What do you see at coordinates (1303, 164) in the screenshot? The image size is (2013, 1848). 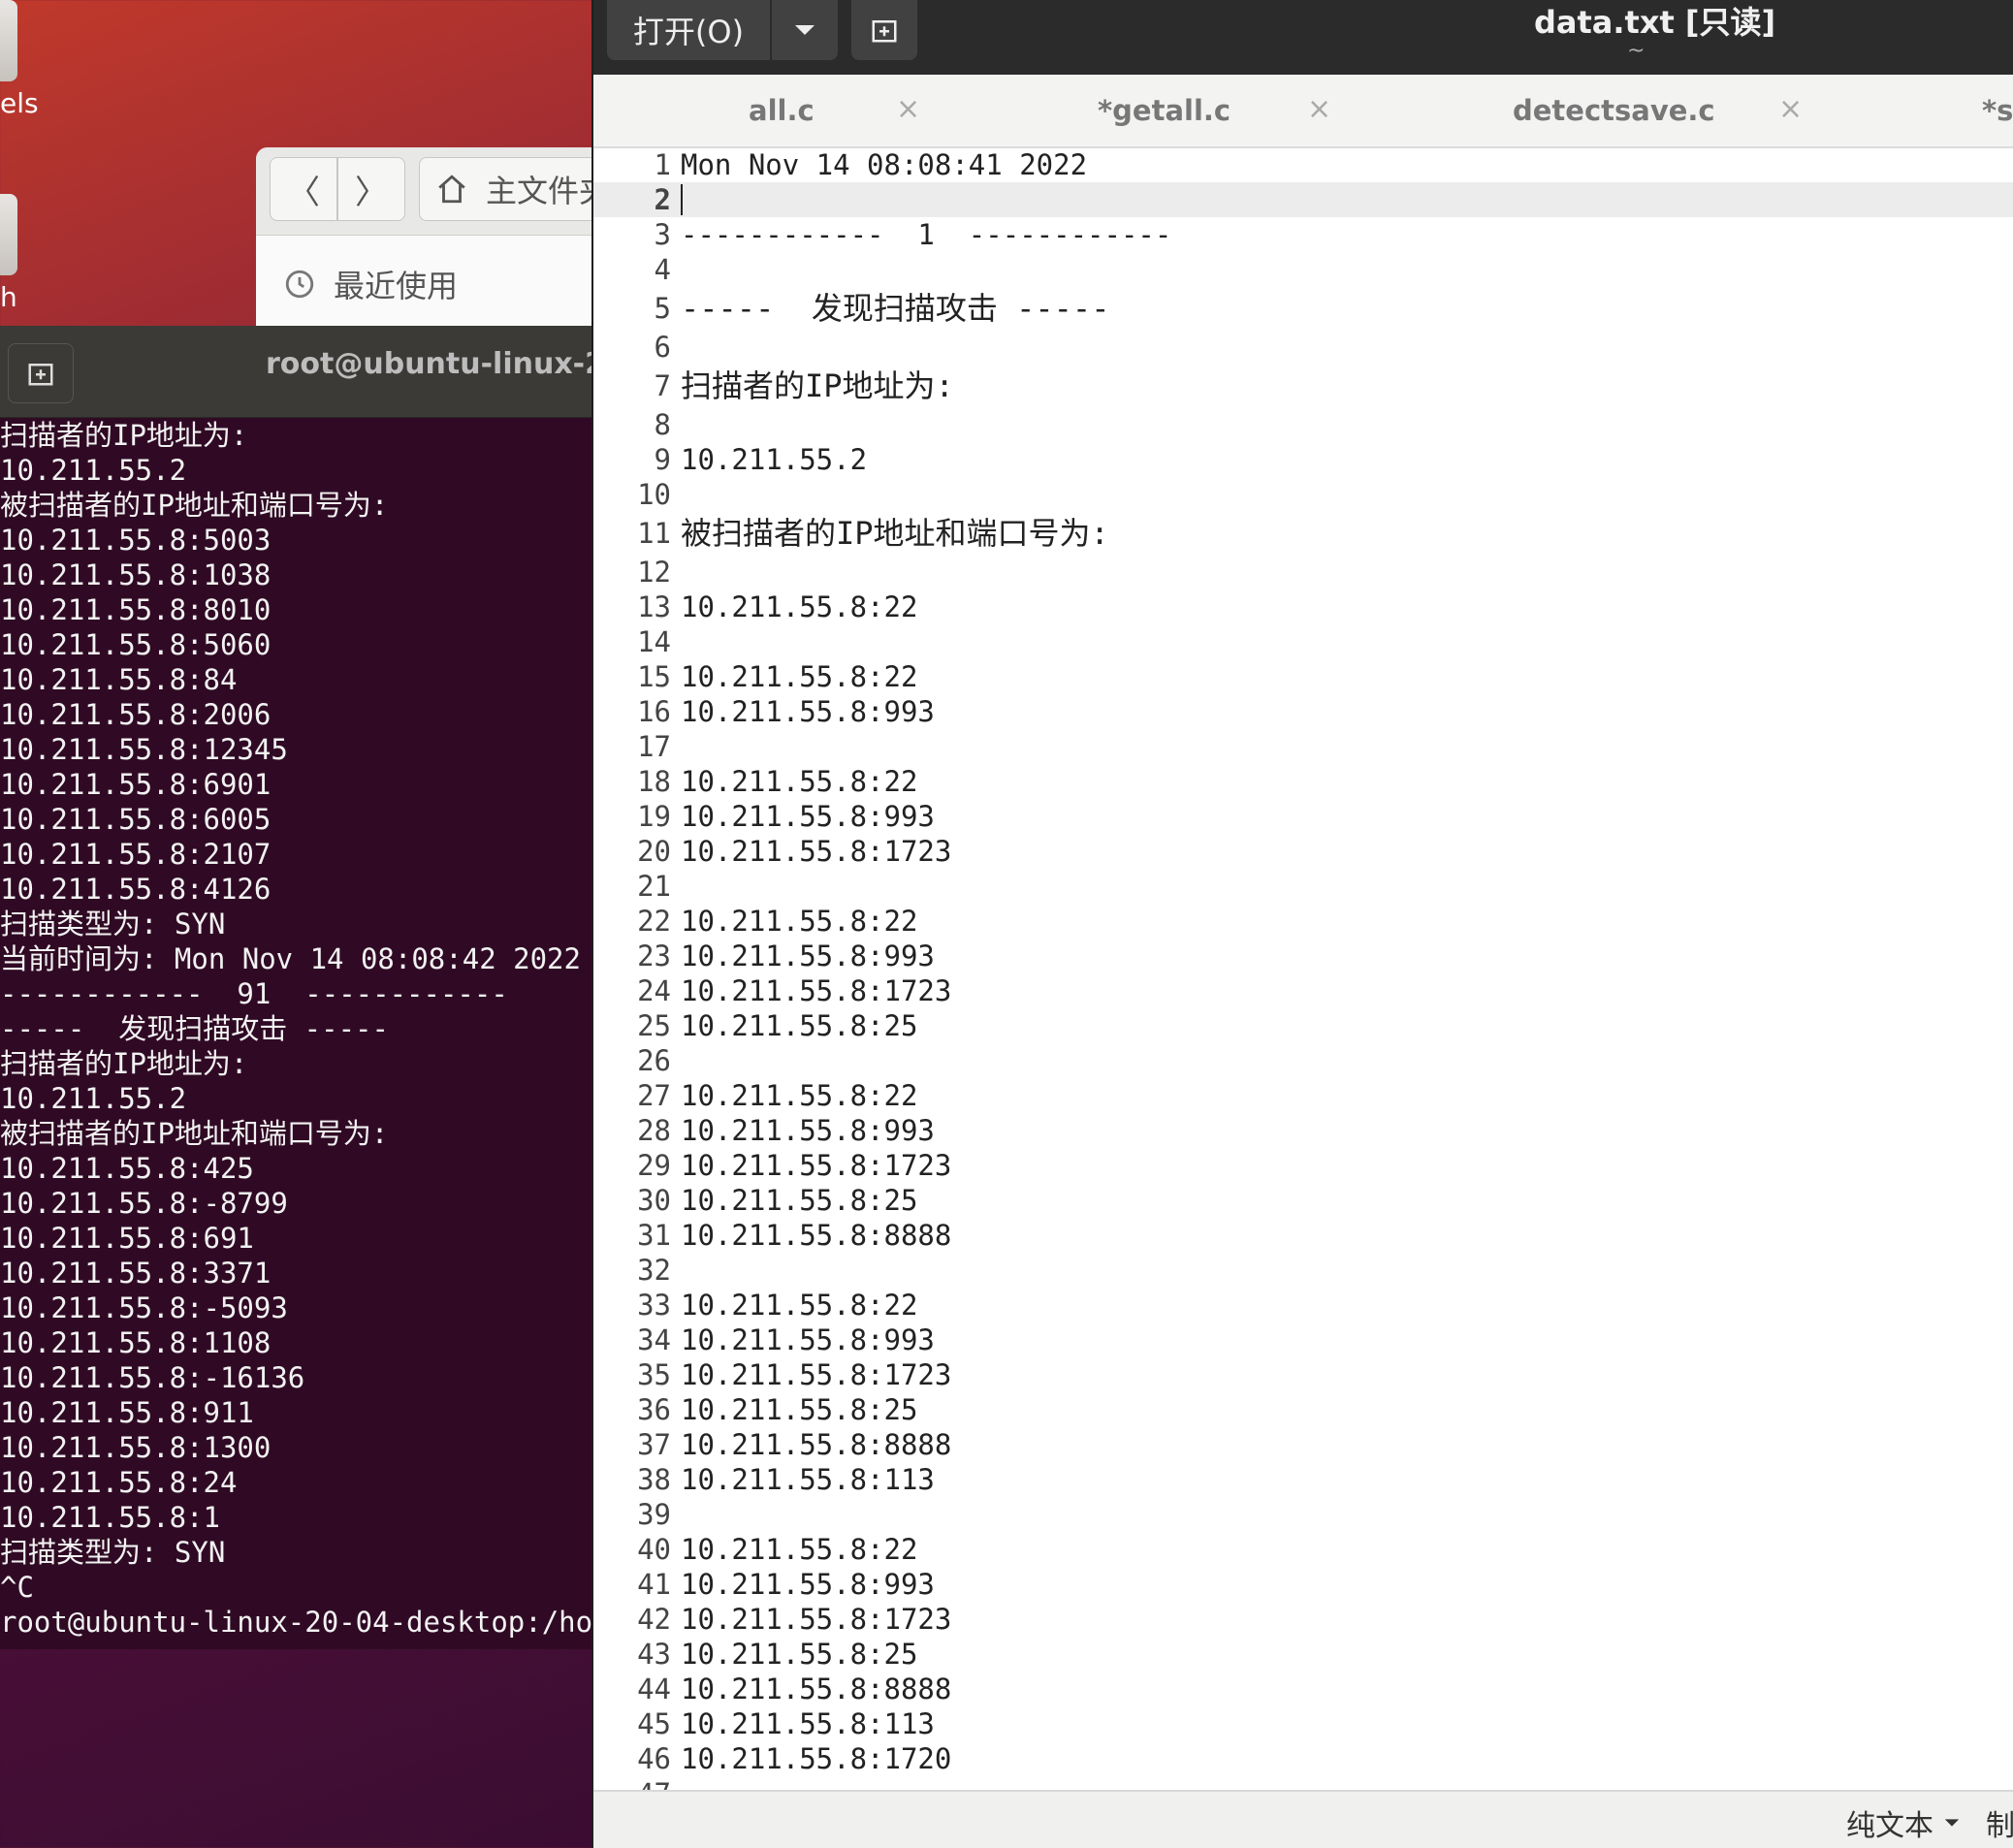 I see `editor-line: 1 Mon Nov 14 08:08:41 2022` at bounding box center [1303, 164].